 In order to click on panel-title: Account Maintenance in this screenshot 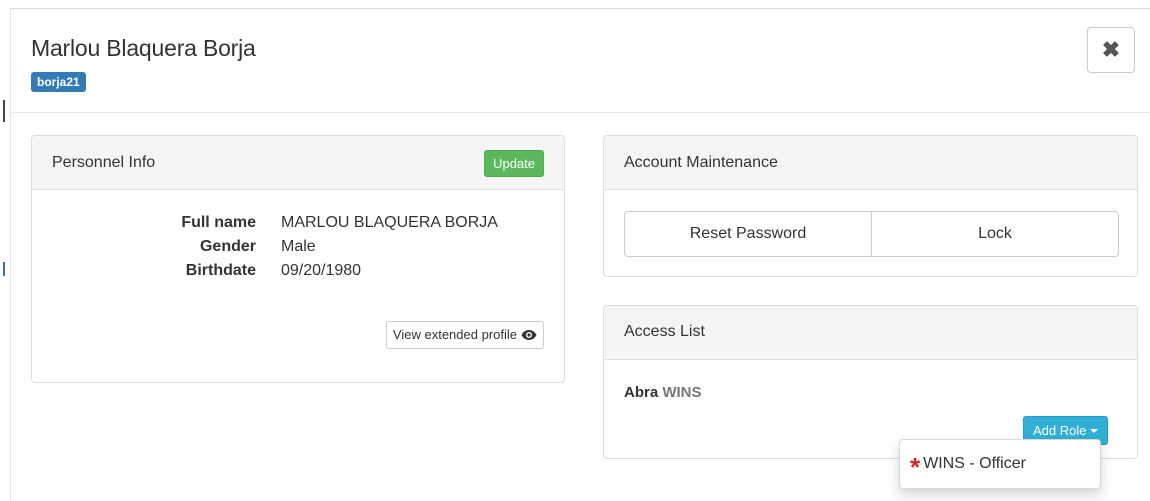, I will do `click(701, 162)`.